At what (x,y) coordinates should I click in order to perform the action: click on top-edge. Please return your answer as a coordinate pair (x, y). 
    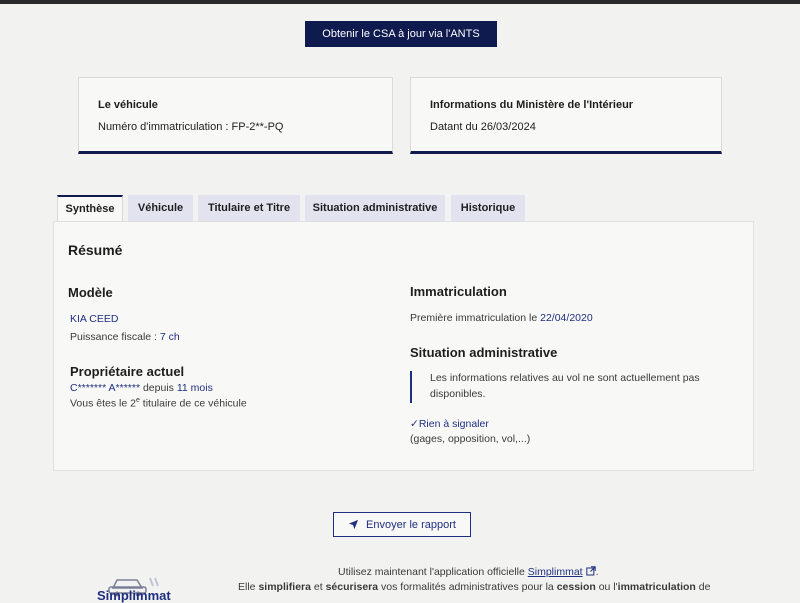
    Looking at the image, I should click on (400, 2).